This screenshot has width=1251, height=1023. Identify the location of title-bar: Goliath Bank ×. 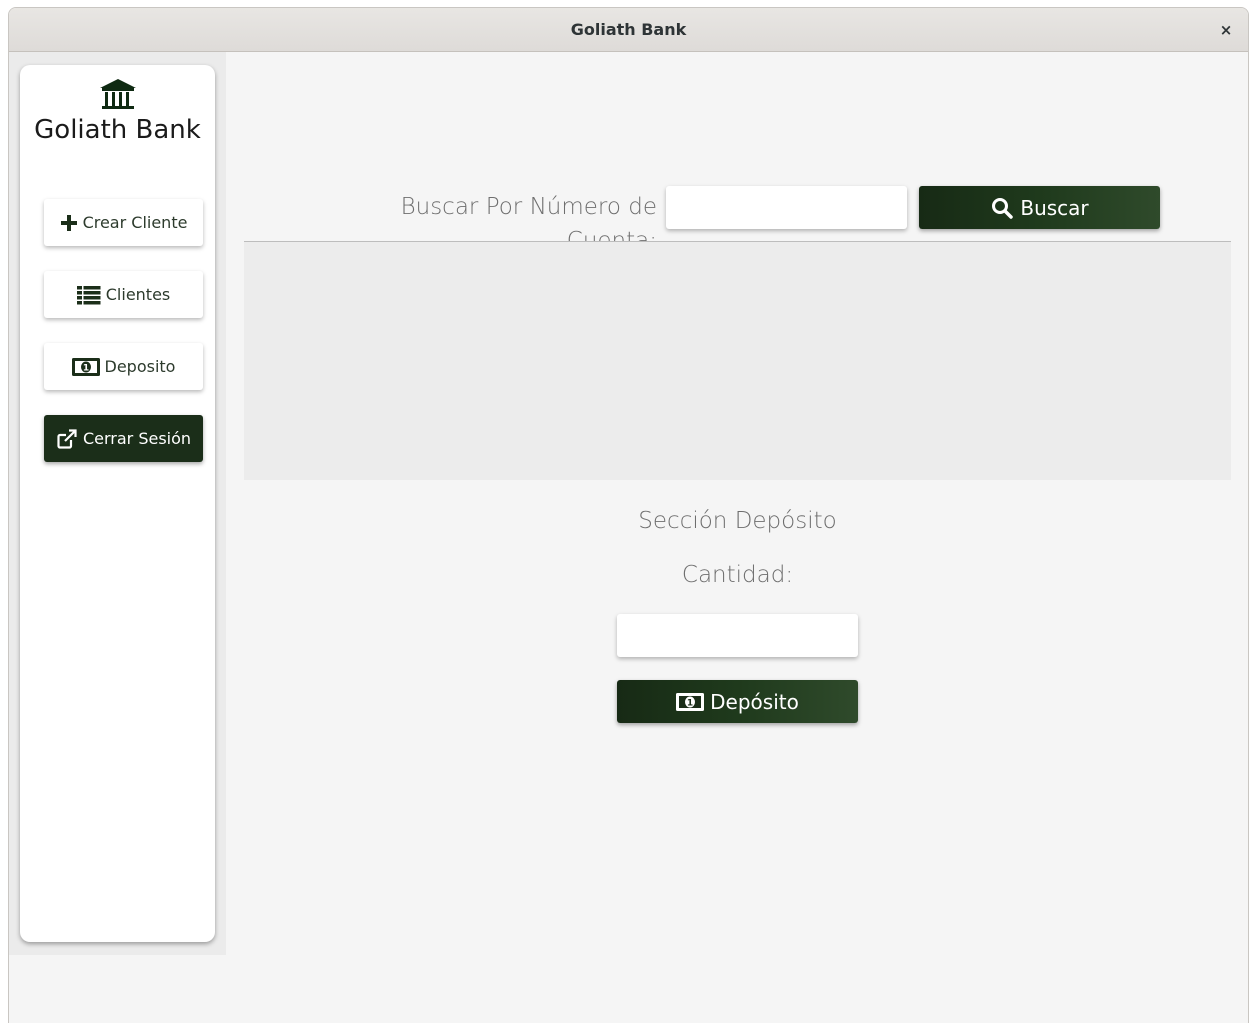
(628, 30).